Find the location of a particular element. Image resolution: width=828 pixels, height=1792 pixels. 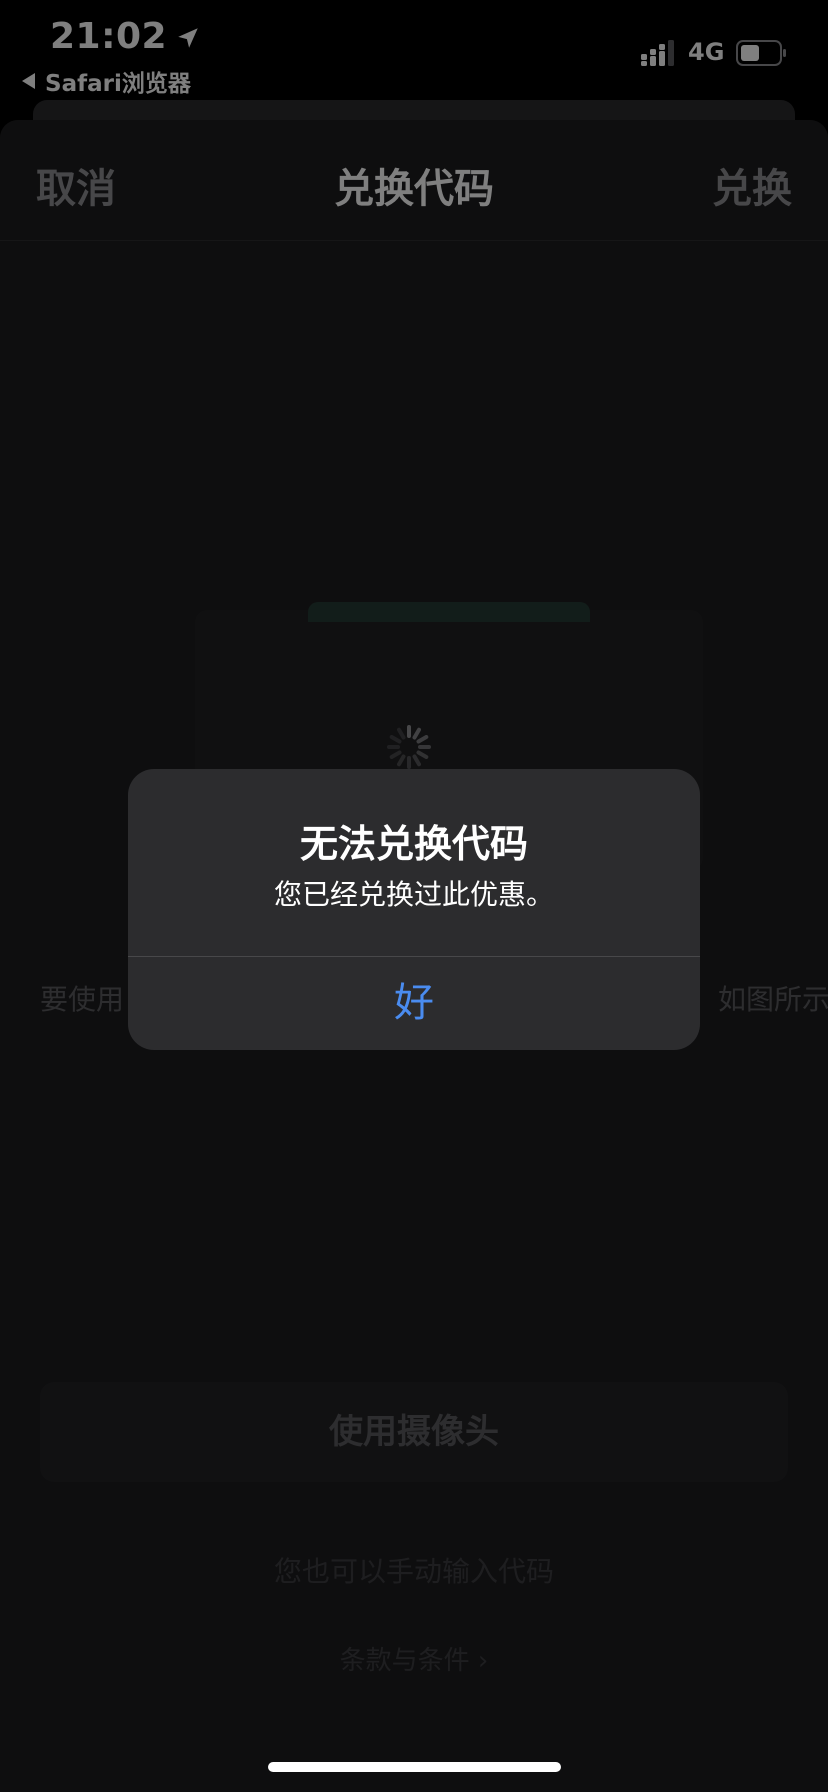

alert-message: 您已经兑换过此优惠。 is located at coordinates (413, 894).